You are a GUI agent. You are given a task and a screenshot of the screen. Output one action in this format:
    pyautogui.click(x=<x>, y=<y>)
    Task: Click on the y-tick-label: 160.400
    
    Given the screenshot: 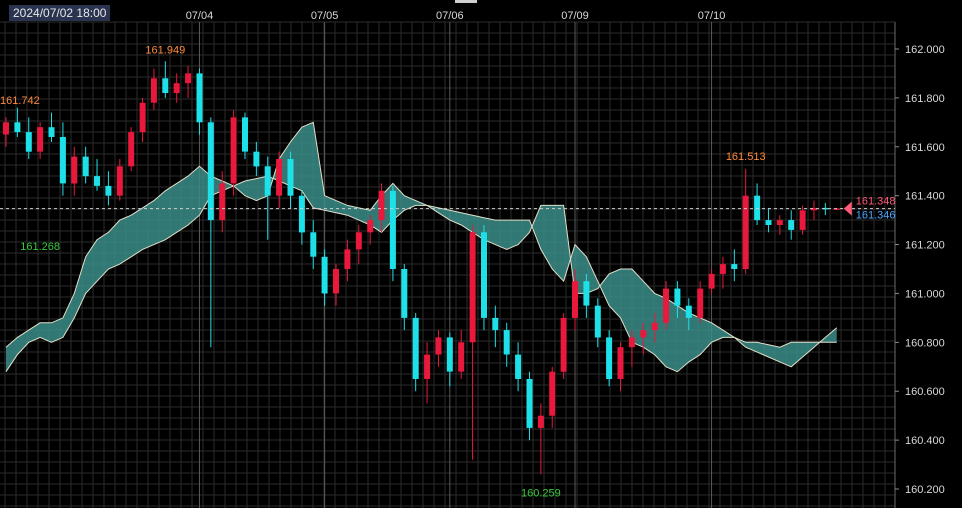 What is the action you would take?
    pyautogui.click(x=925, y=441)
    